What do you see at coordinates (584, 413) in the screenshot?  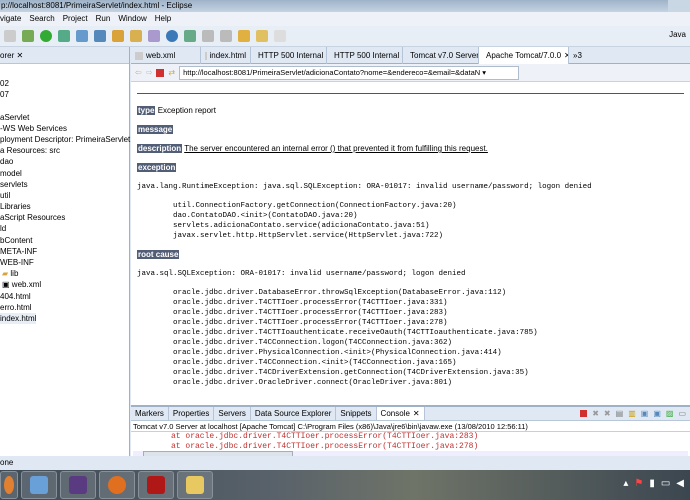 I see `terminate-icon` at bounding box center [584, 413].